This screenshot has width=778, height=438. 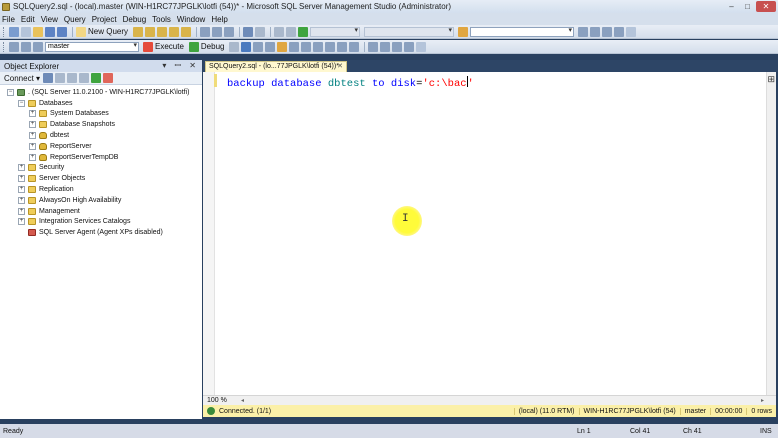 I want to click on menu-view: View, so click(x=49, y=19).